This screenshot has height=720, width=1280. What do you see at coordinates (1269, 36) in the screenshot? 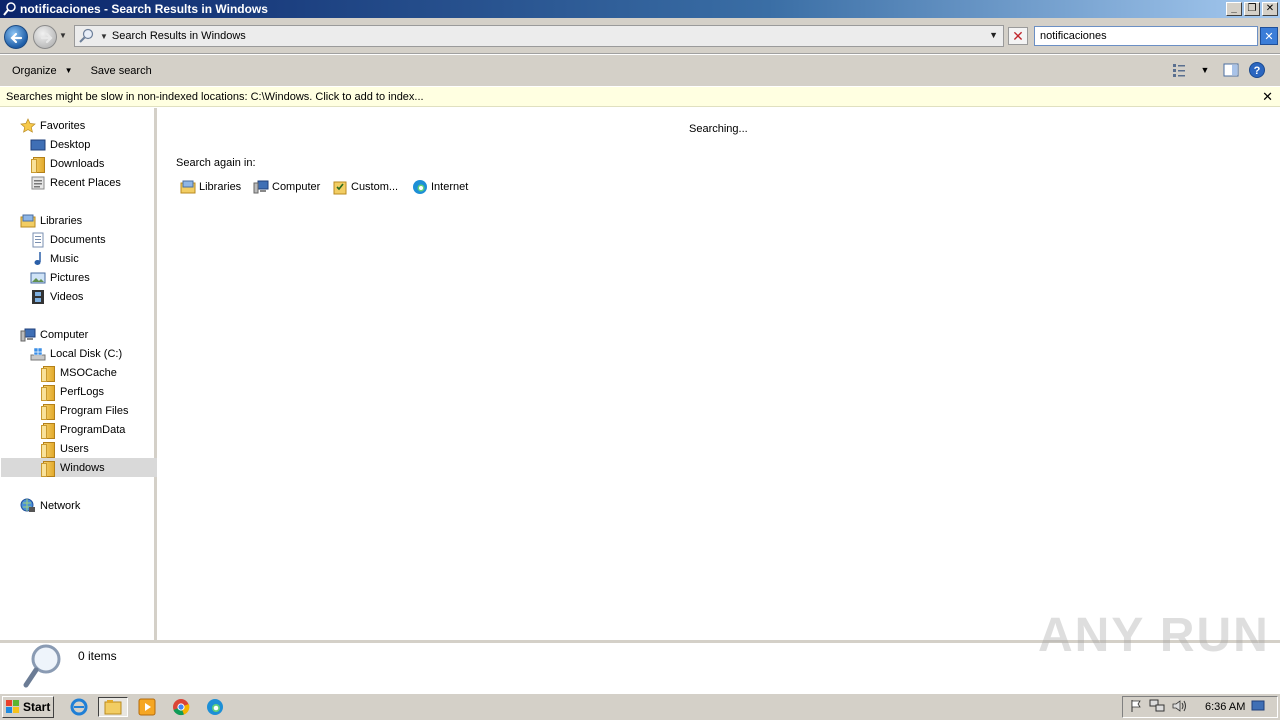
I see `search-go-button: ✕` at bounding box center [1269, 36].